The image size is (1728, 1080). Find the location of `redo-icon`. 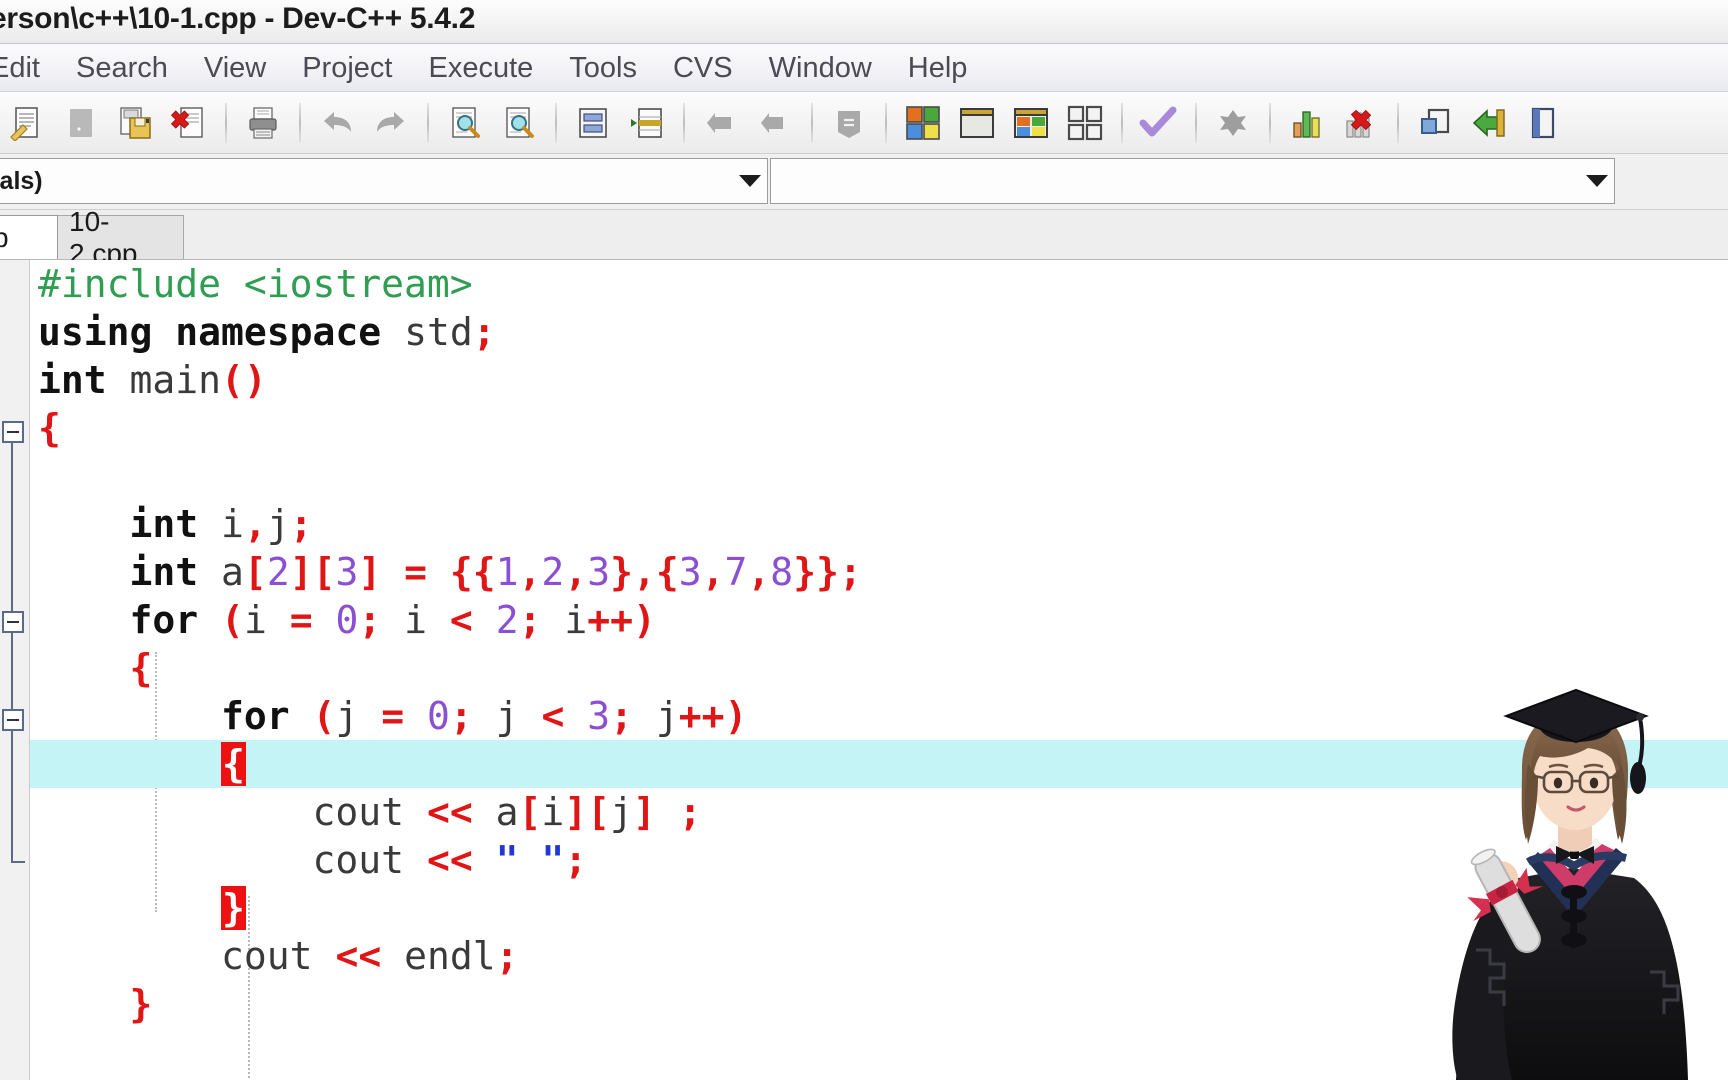

redo-icon is located at coordinates (391, 123).